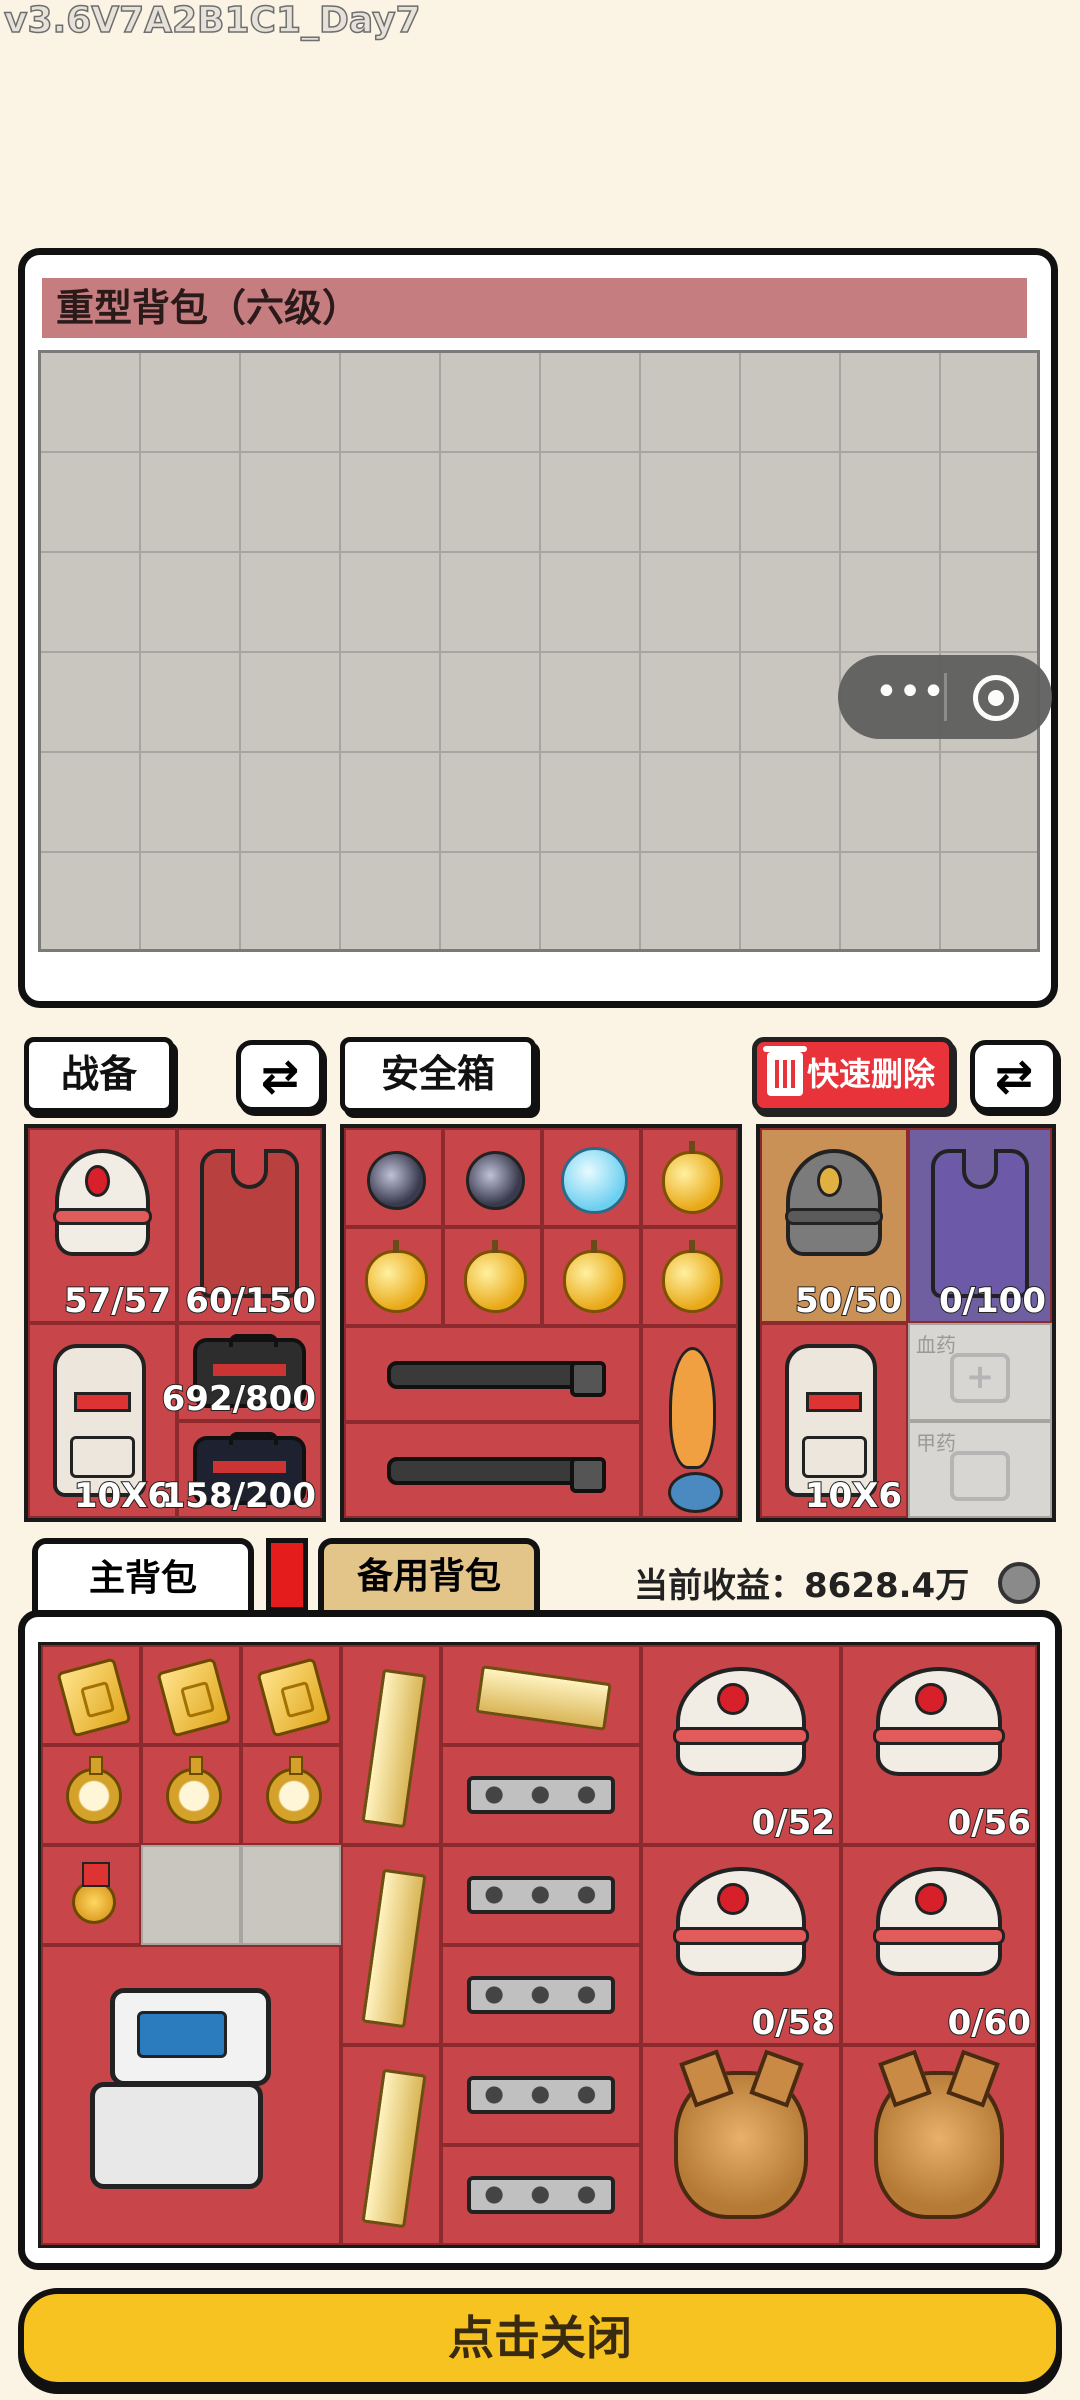 This screenshot has width=1080, height=2400. I want to click on capsule-divider, so click(945, 697).